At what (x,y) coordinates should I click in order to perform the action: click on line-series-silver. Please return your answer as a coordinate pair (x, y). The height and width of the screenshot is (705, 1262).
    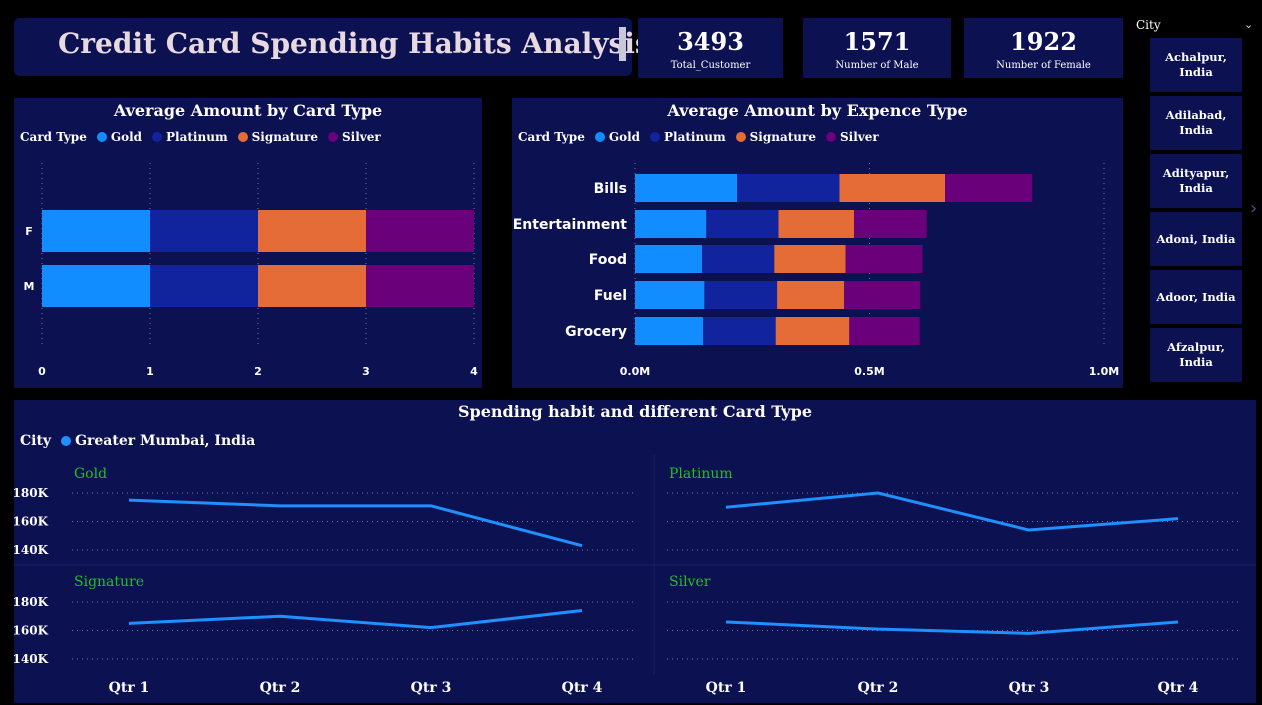
    Looking at the image, I should click on (952, 627).